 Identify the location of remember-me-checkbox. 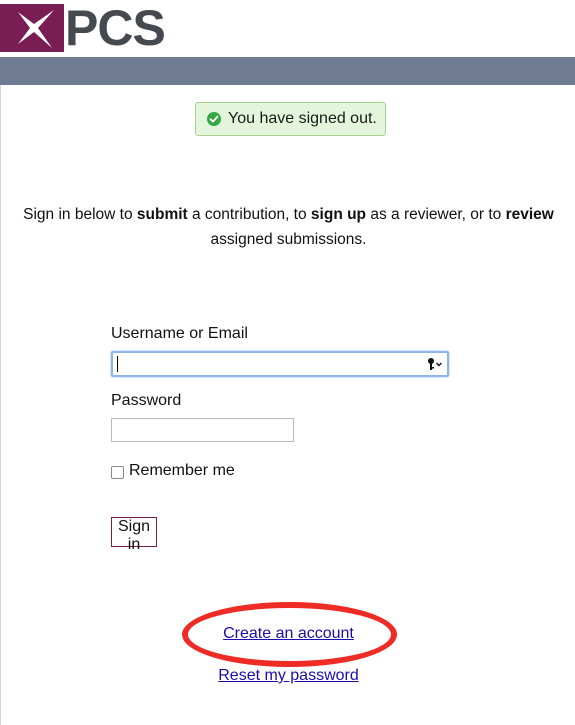
(117, 472).